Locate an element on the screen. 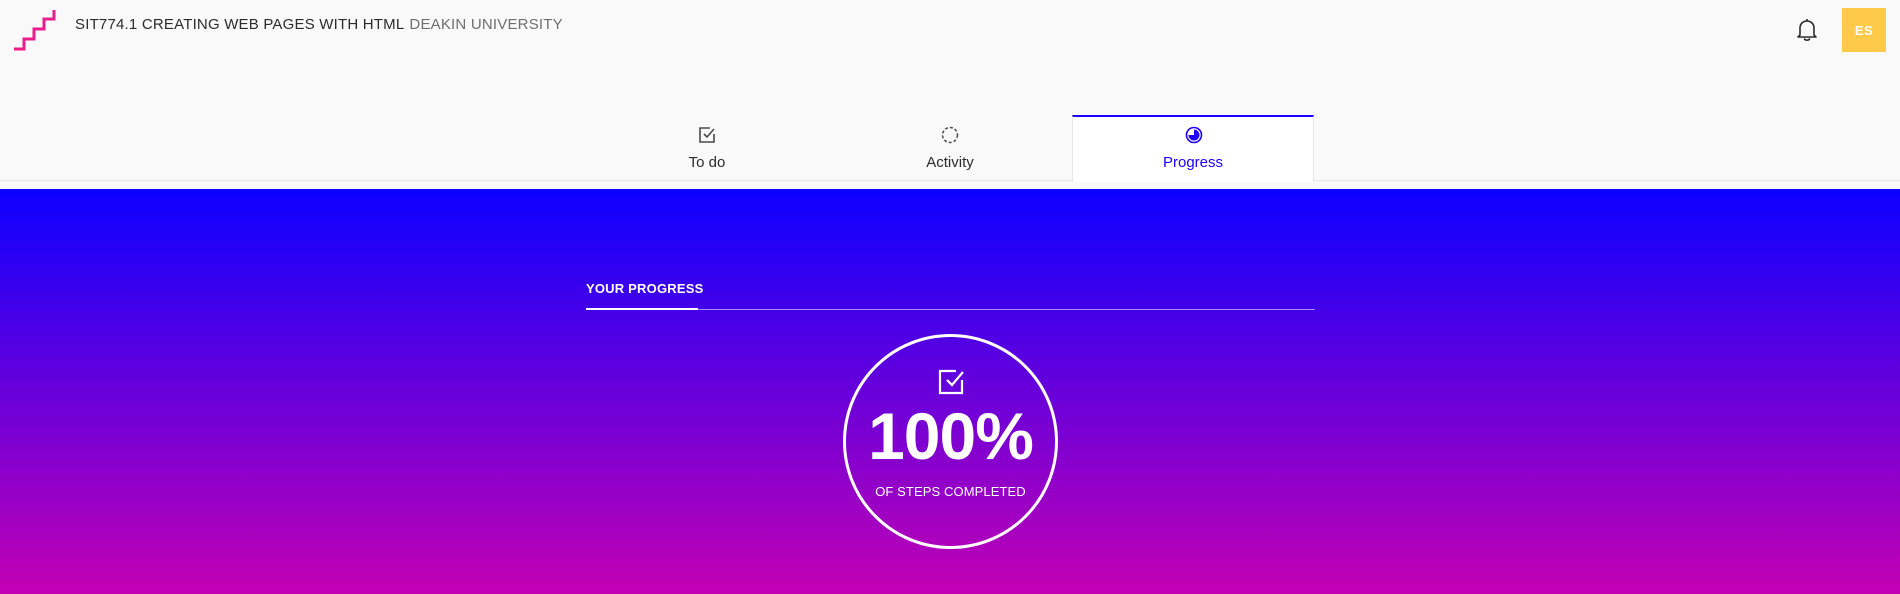 Image resolution: width=1900 pixels, height=594 pixels. bell-icon is located at coordinates (1807, 30).